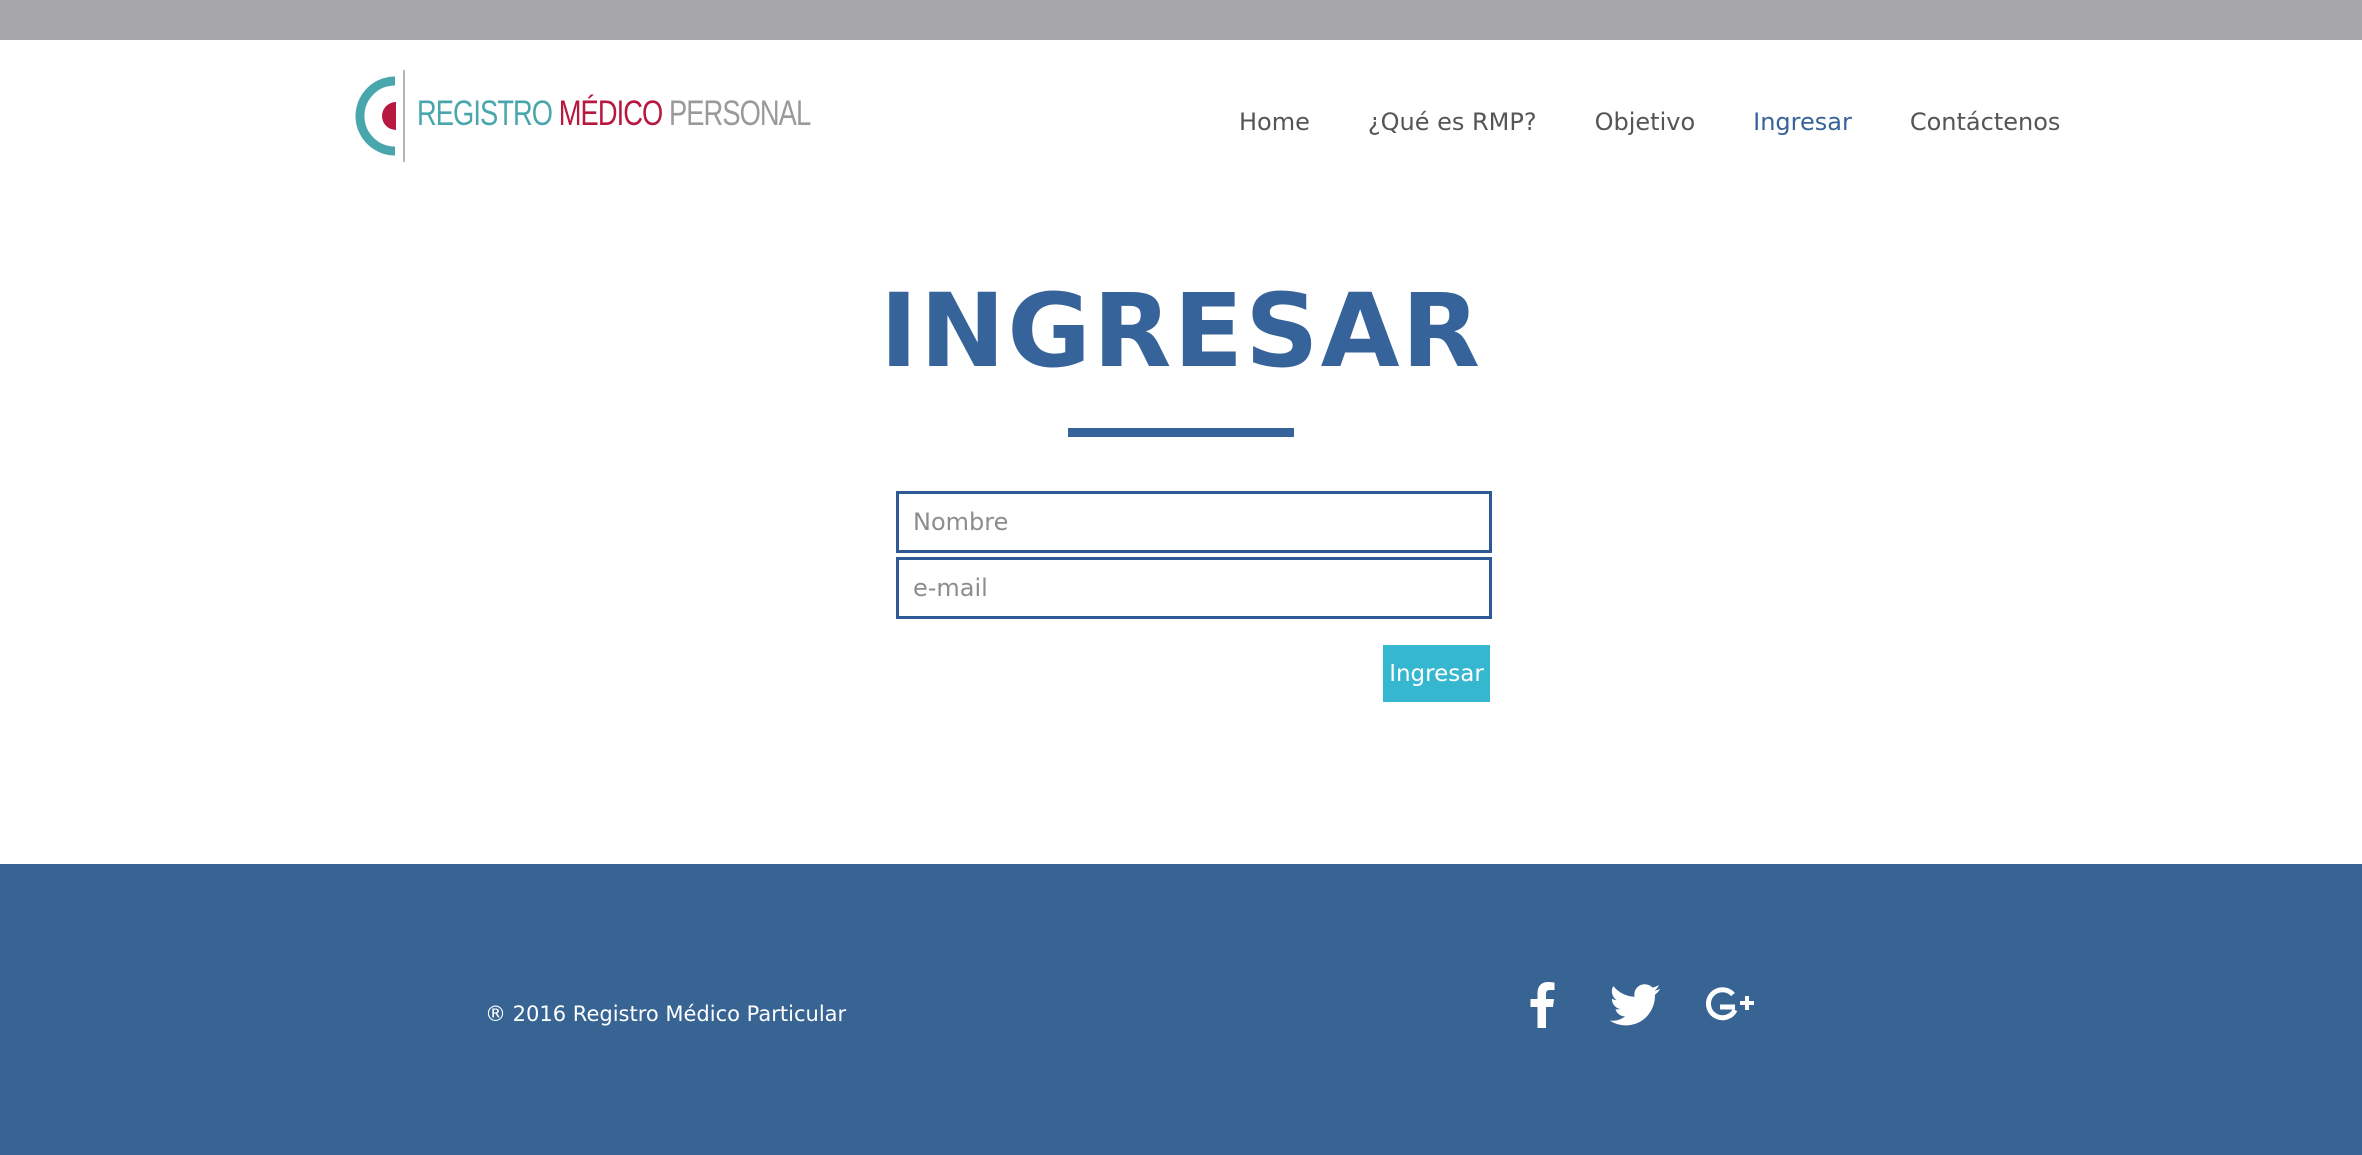  I want to click on site-logo: REGISTRO MÉDICO PERSONAL, so click(583, 116).